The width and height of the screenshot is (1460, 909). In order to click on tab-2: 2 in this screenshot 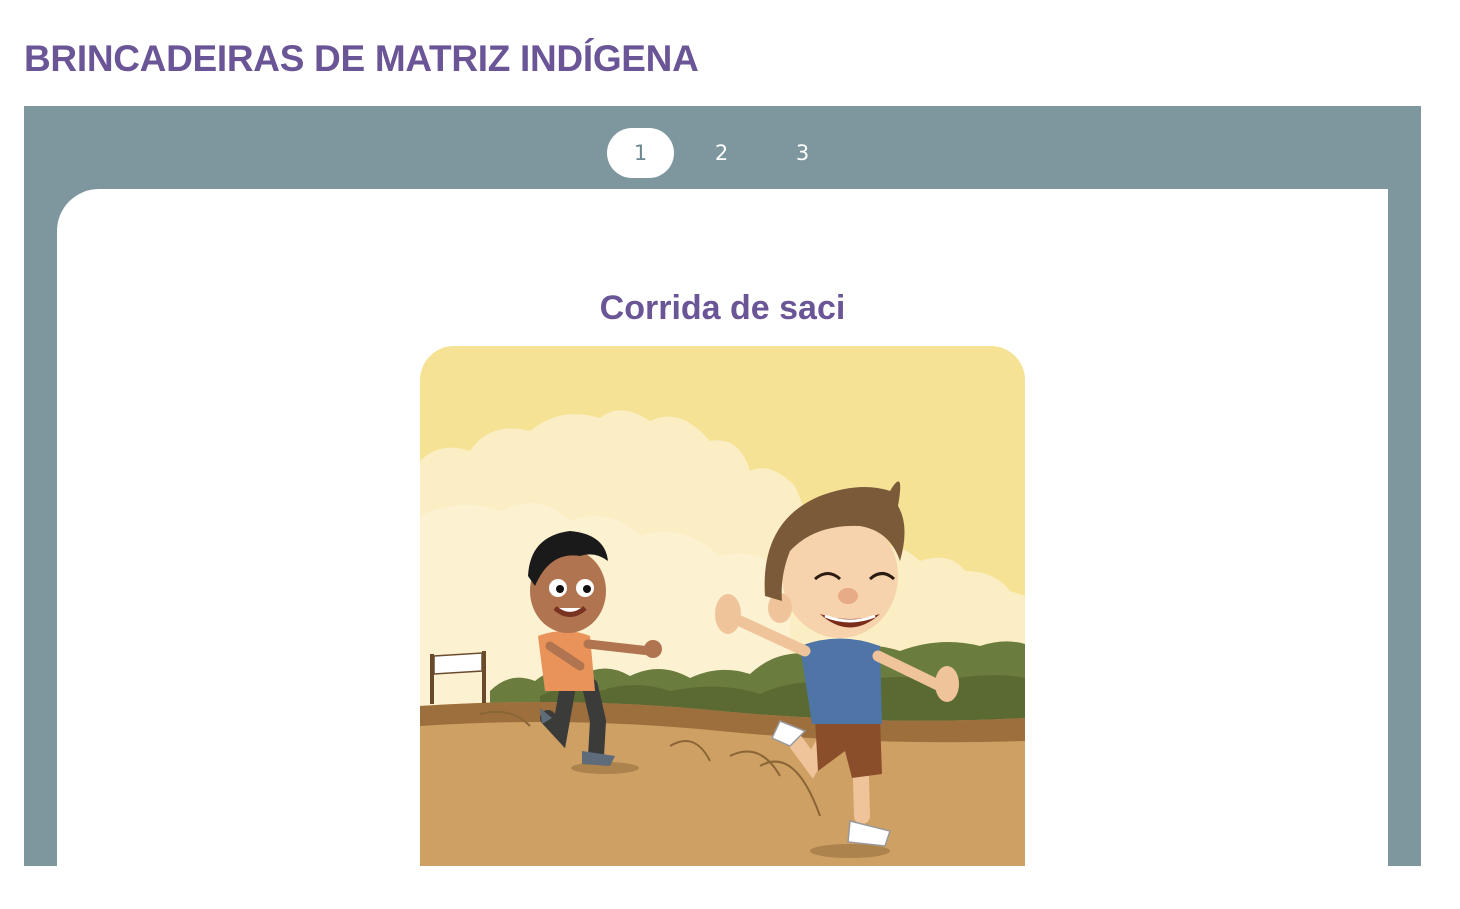, I will do `click(721, 153)`.